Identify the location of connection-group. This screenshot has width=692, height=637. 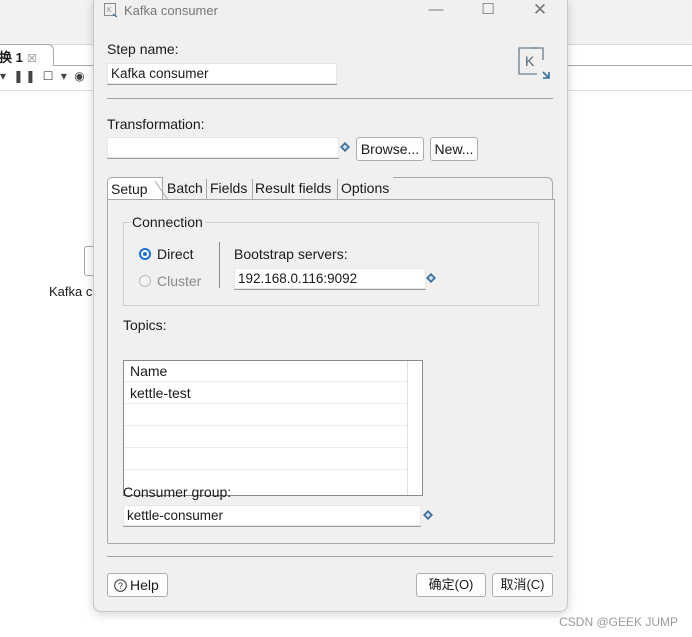
(331, 264).